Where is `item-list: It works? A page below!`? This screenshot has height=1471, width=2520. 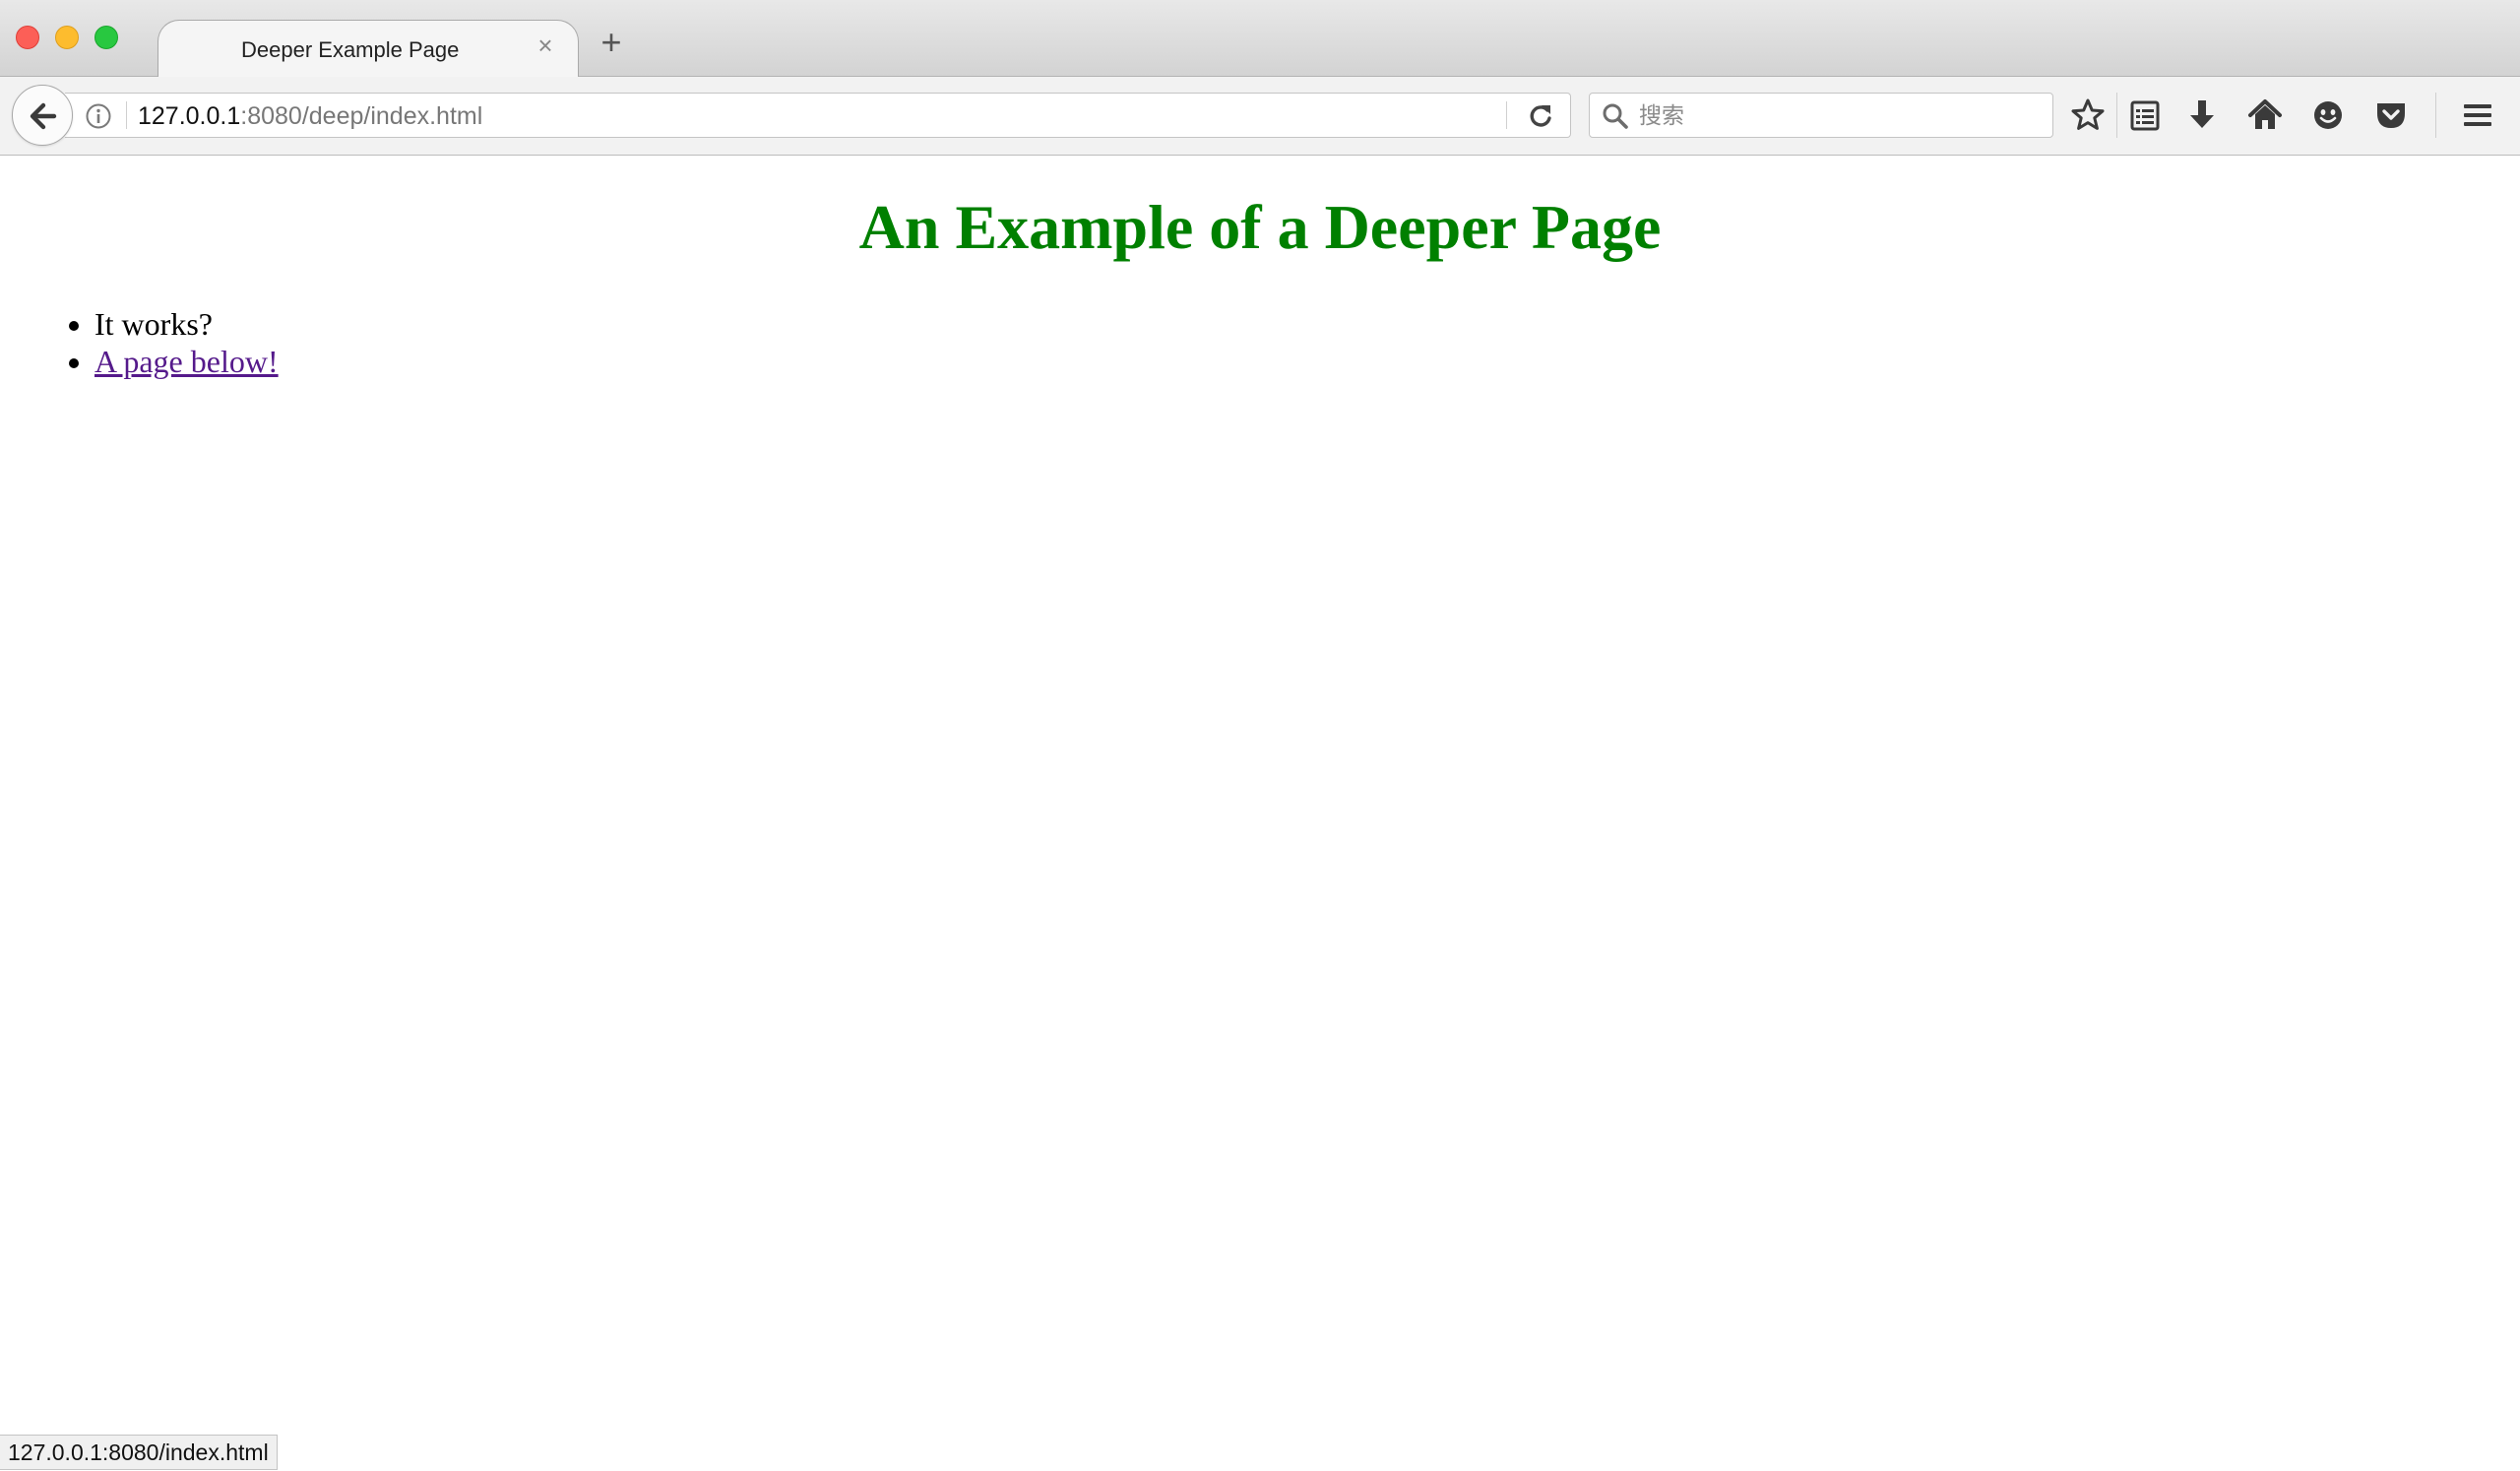 item-list: It works? A page below! is located at coordinates (163, 342).